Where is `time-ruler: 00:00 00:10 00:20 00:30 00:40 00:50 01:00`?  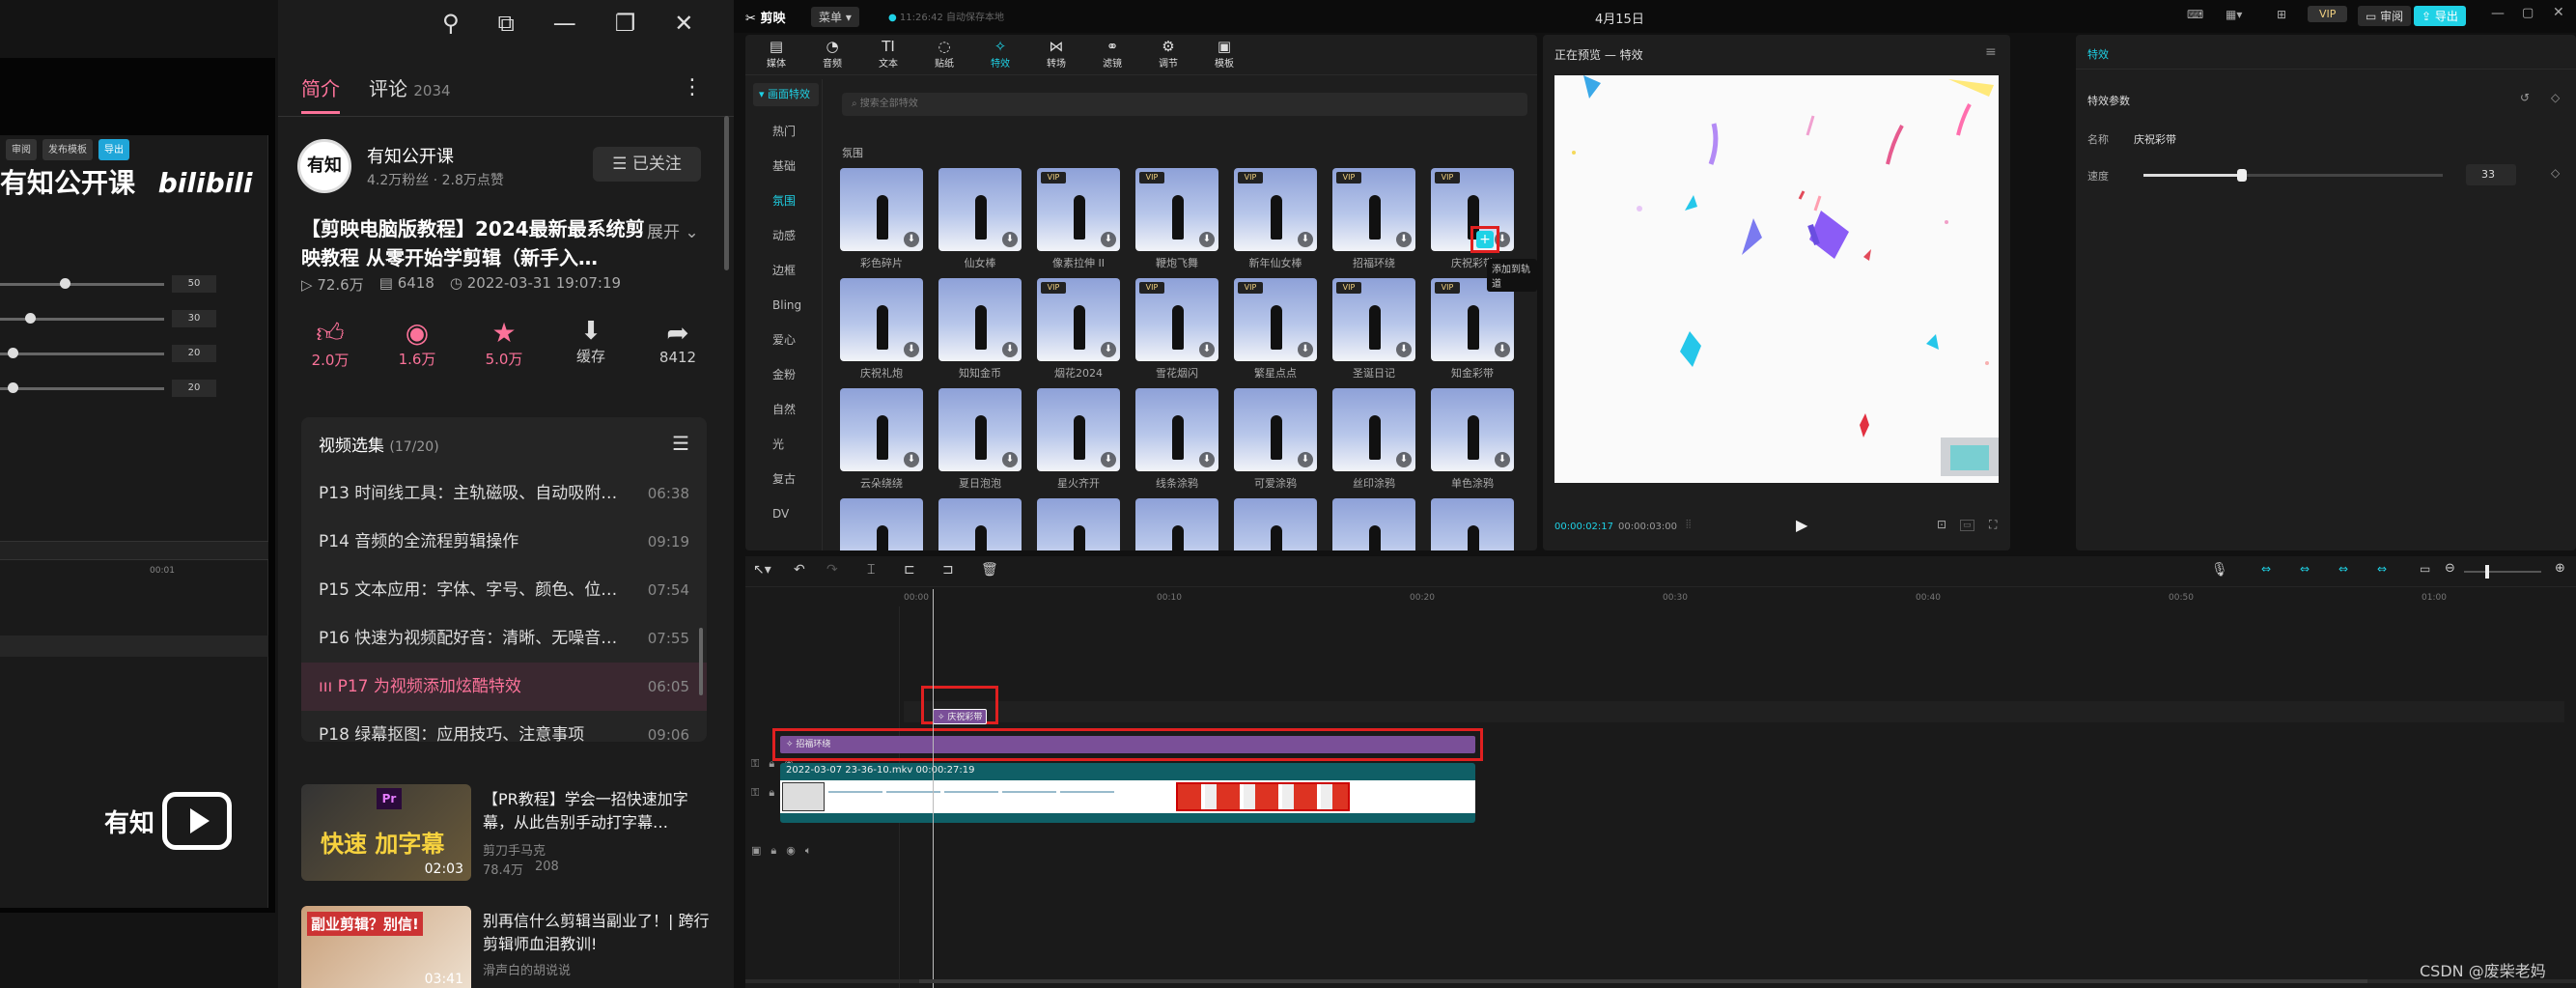 time-ruler: 00:00 00:10 00:20 00:30 00:40 00:50 01:00 is located at coordinates (1734, 598).